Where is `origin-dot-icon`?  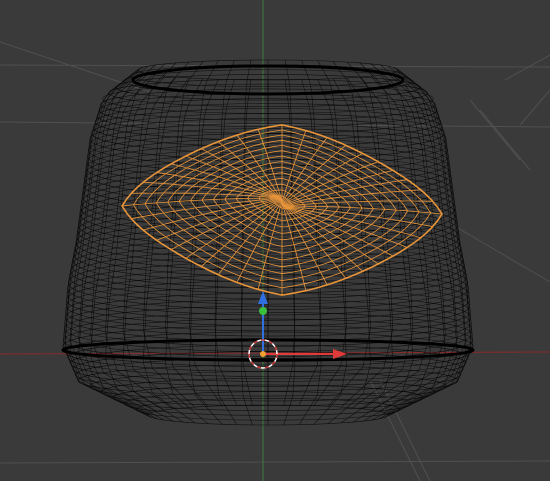
origin-dot-icon is located at coordinates (263, 354).